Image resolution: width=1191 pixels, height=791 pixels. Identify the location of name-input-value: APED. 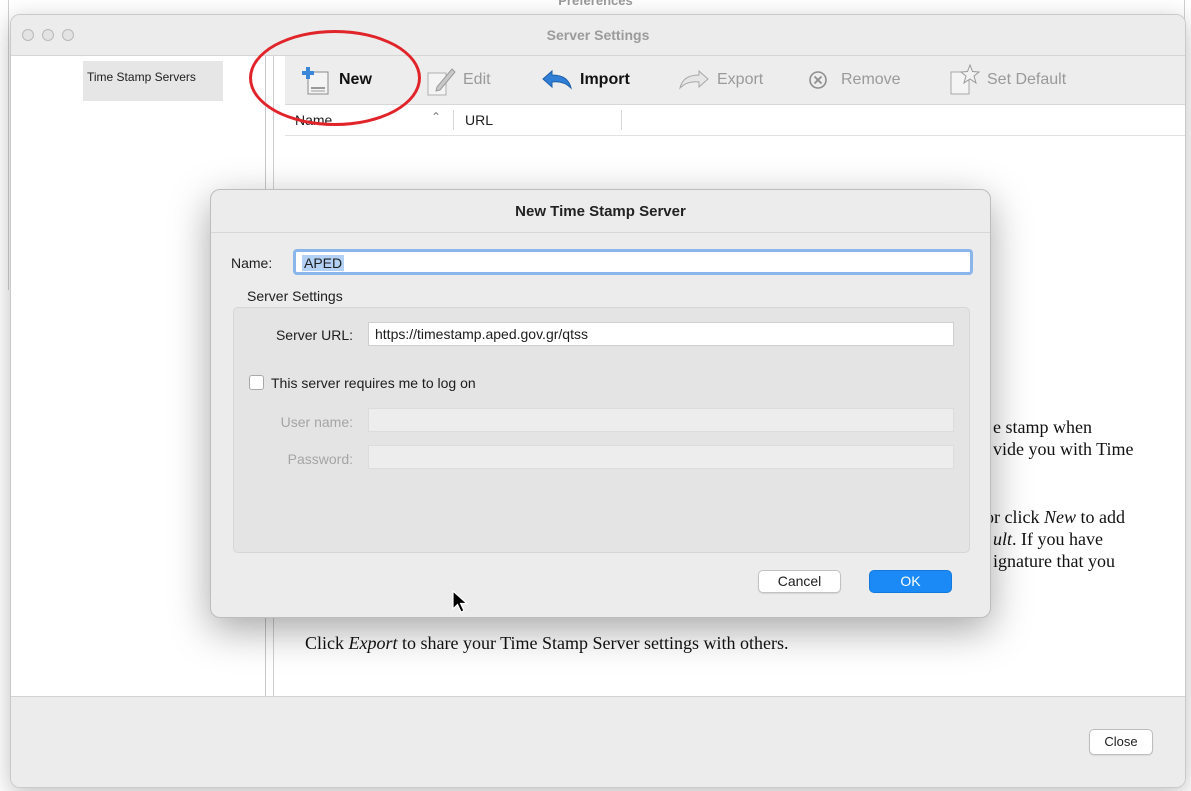
(323, 263).